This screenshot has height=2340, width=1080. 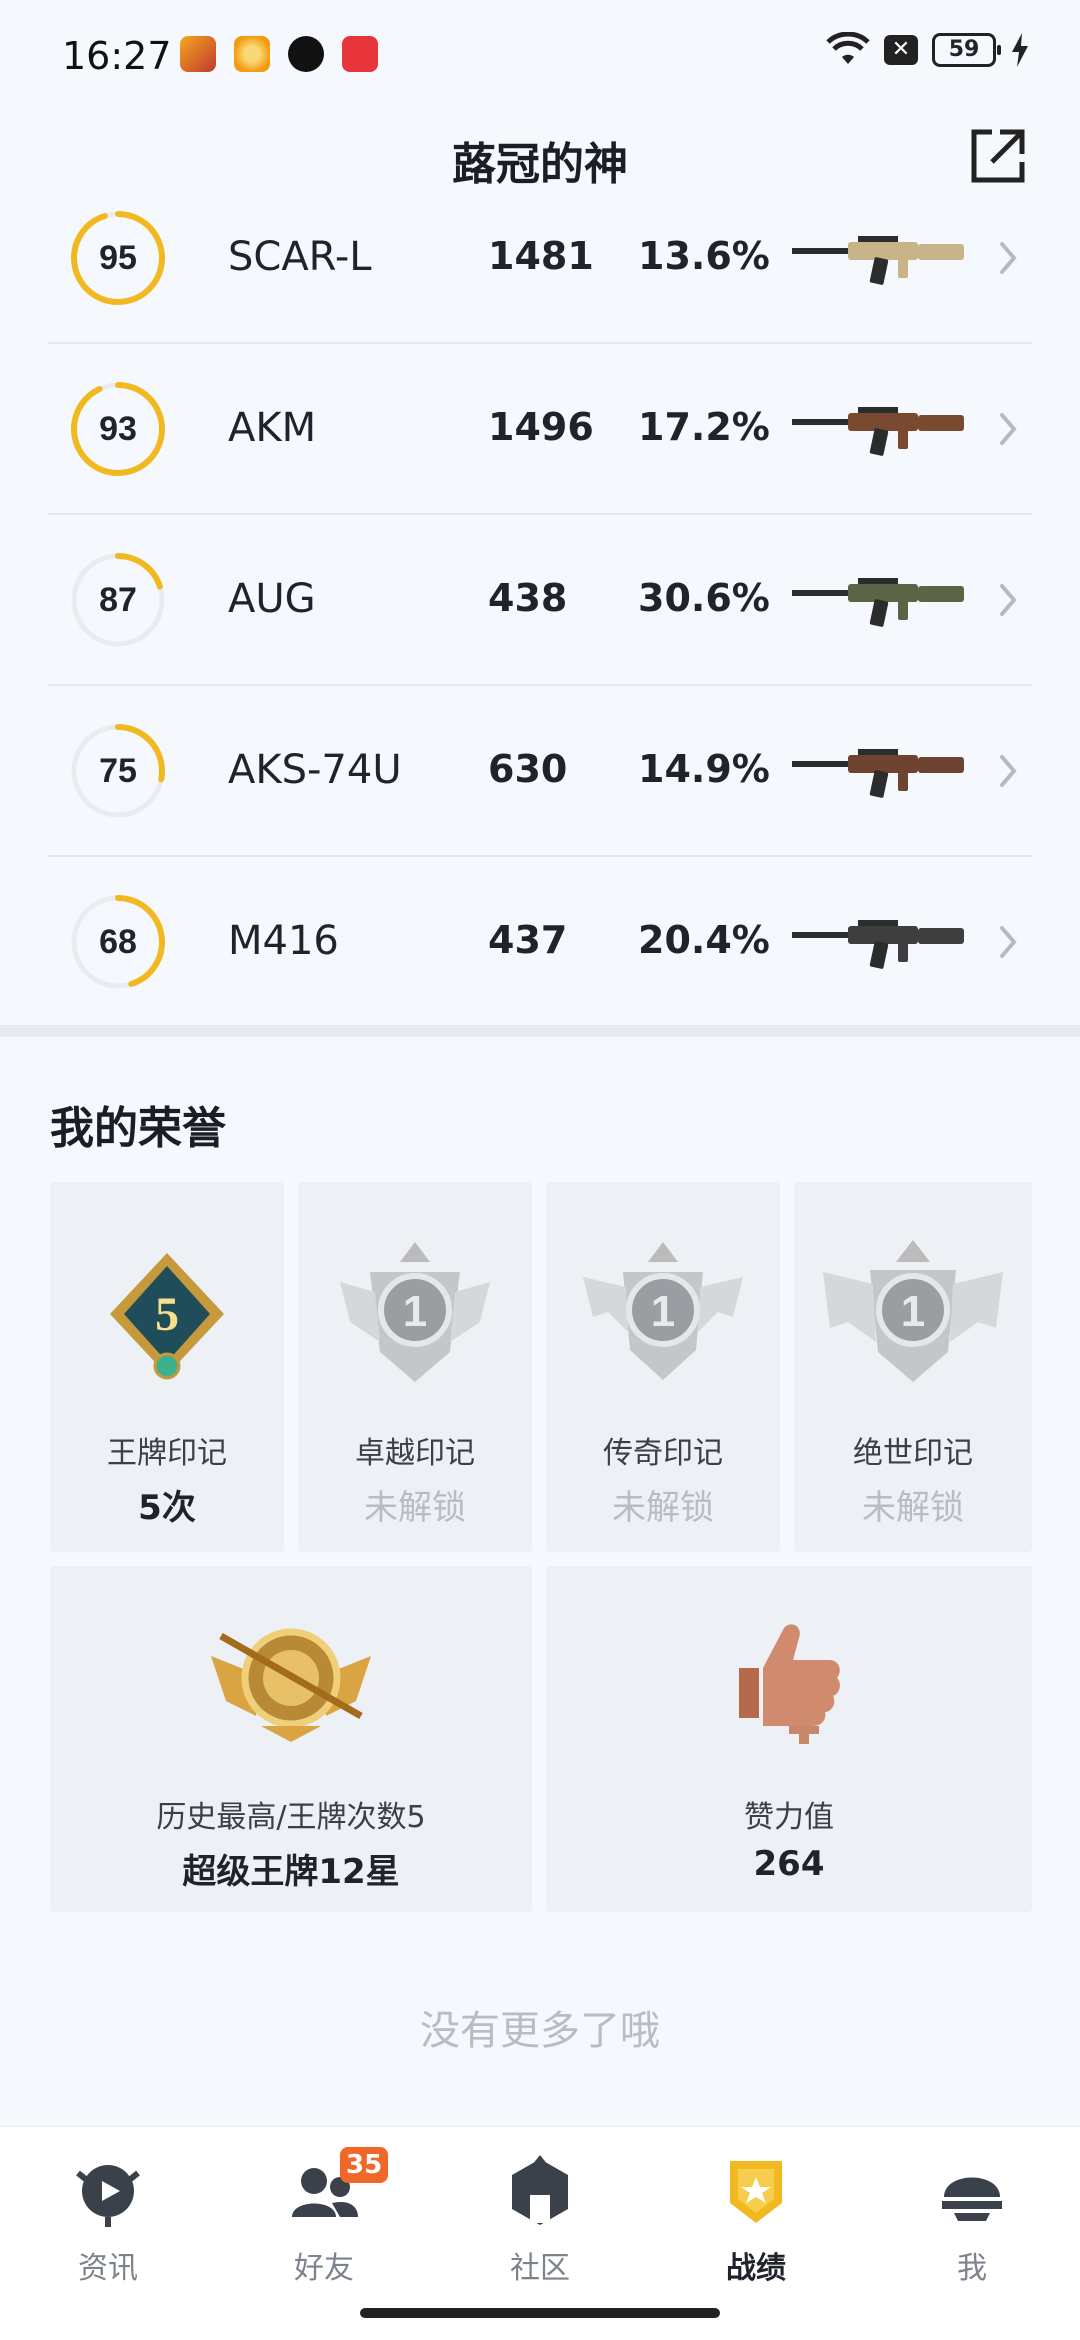 I want to click on friends-count-badge: 35, so click(x=364, y=2165).